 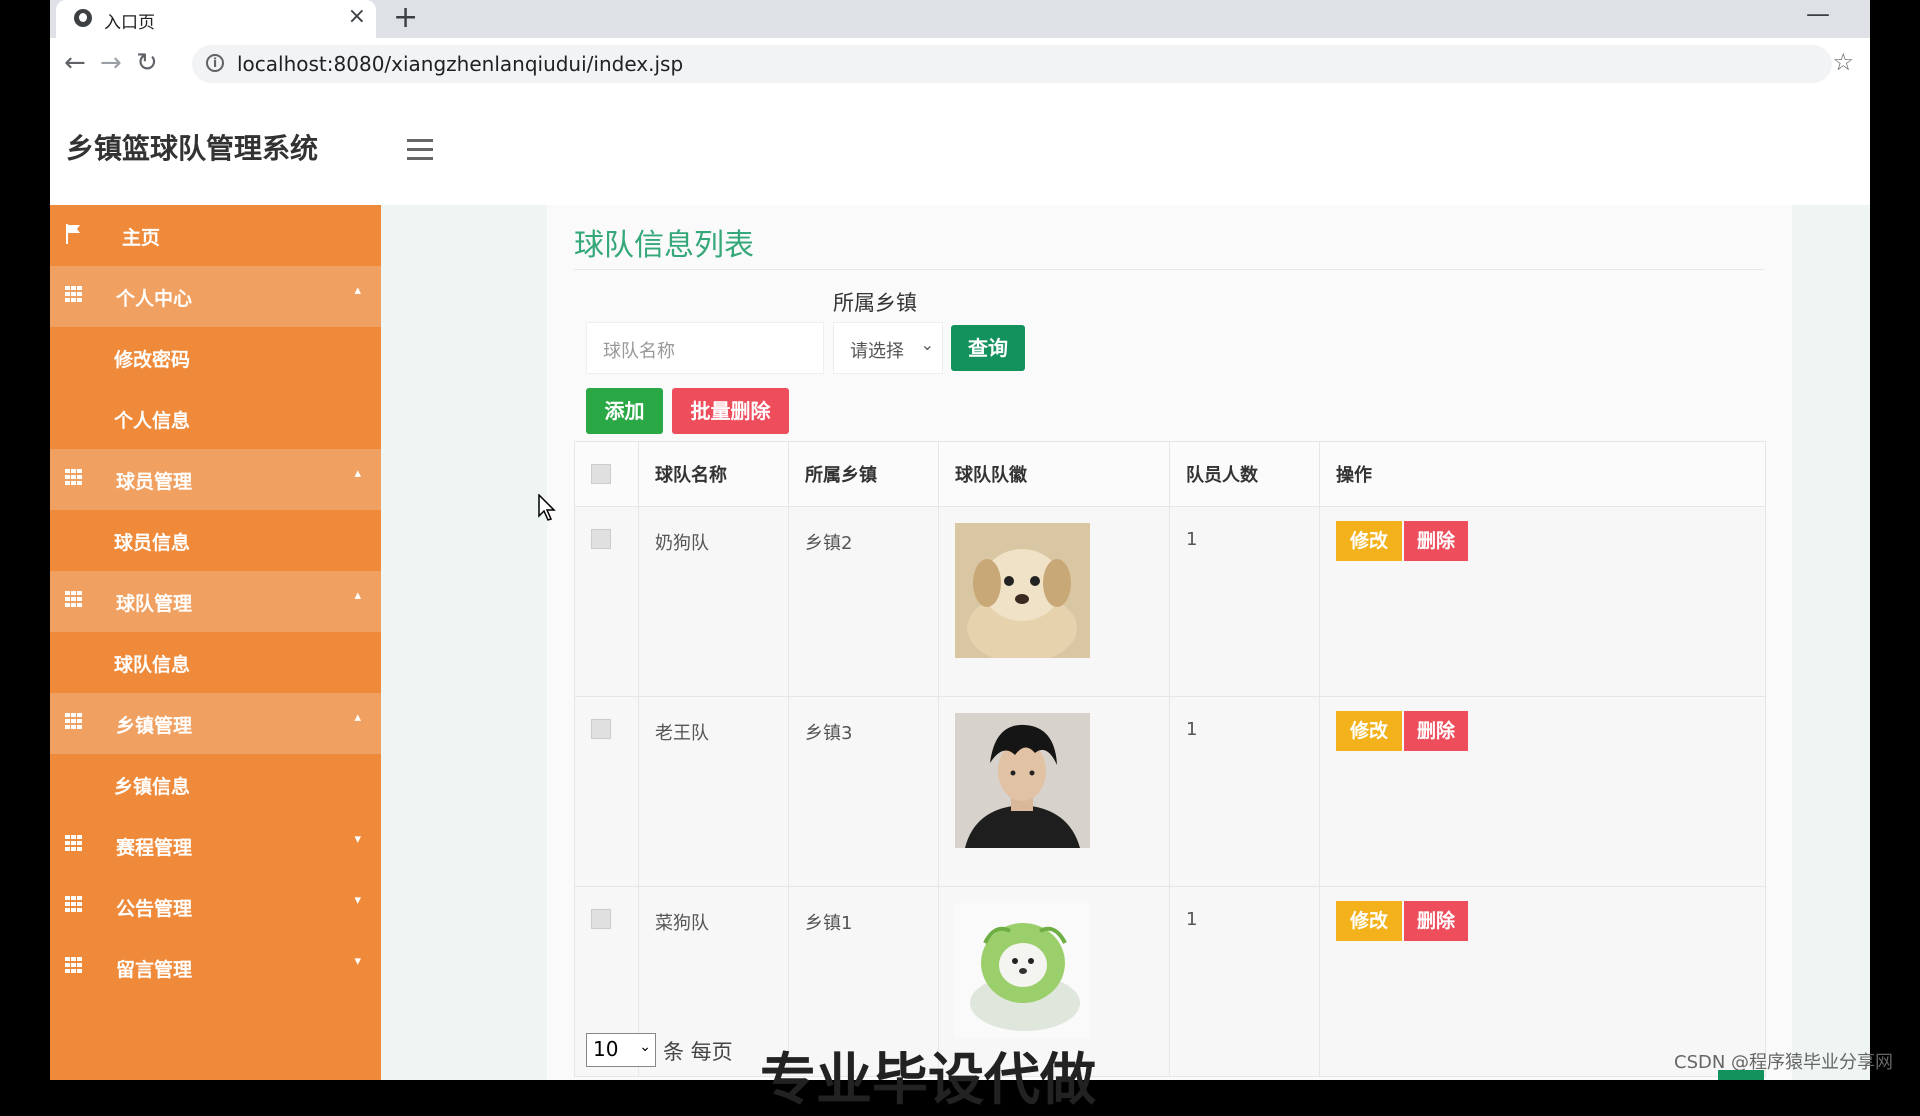 I want to click on per-page-text: 条 每页, so click(x=698, y=1052).